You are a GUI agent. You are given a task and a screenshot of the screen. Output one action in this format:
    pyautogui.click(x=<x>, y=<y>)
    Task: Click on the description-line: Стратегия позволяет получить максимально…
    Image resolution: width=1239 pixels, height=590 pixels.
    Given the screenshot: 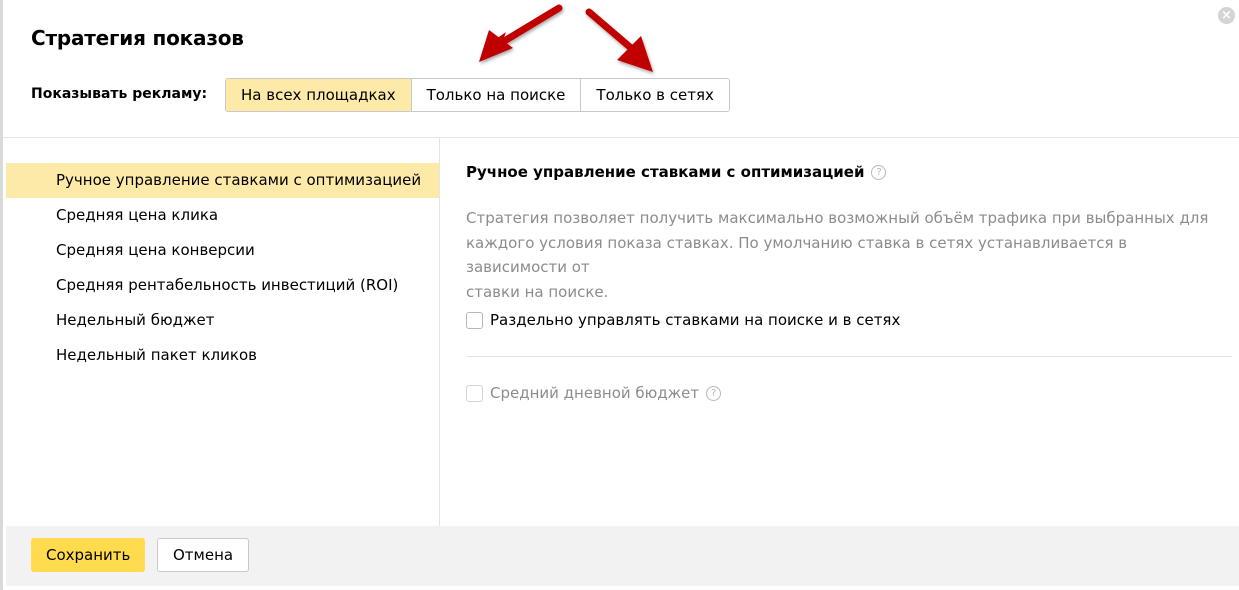 What is the action you would take?
    pyautogui.click(x=837, y=218)
    